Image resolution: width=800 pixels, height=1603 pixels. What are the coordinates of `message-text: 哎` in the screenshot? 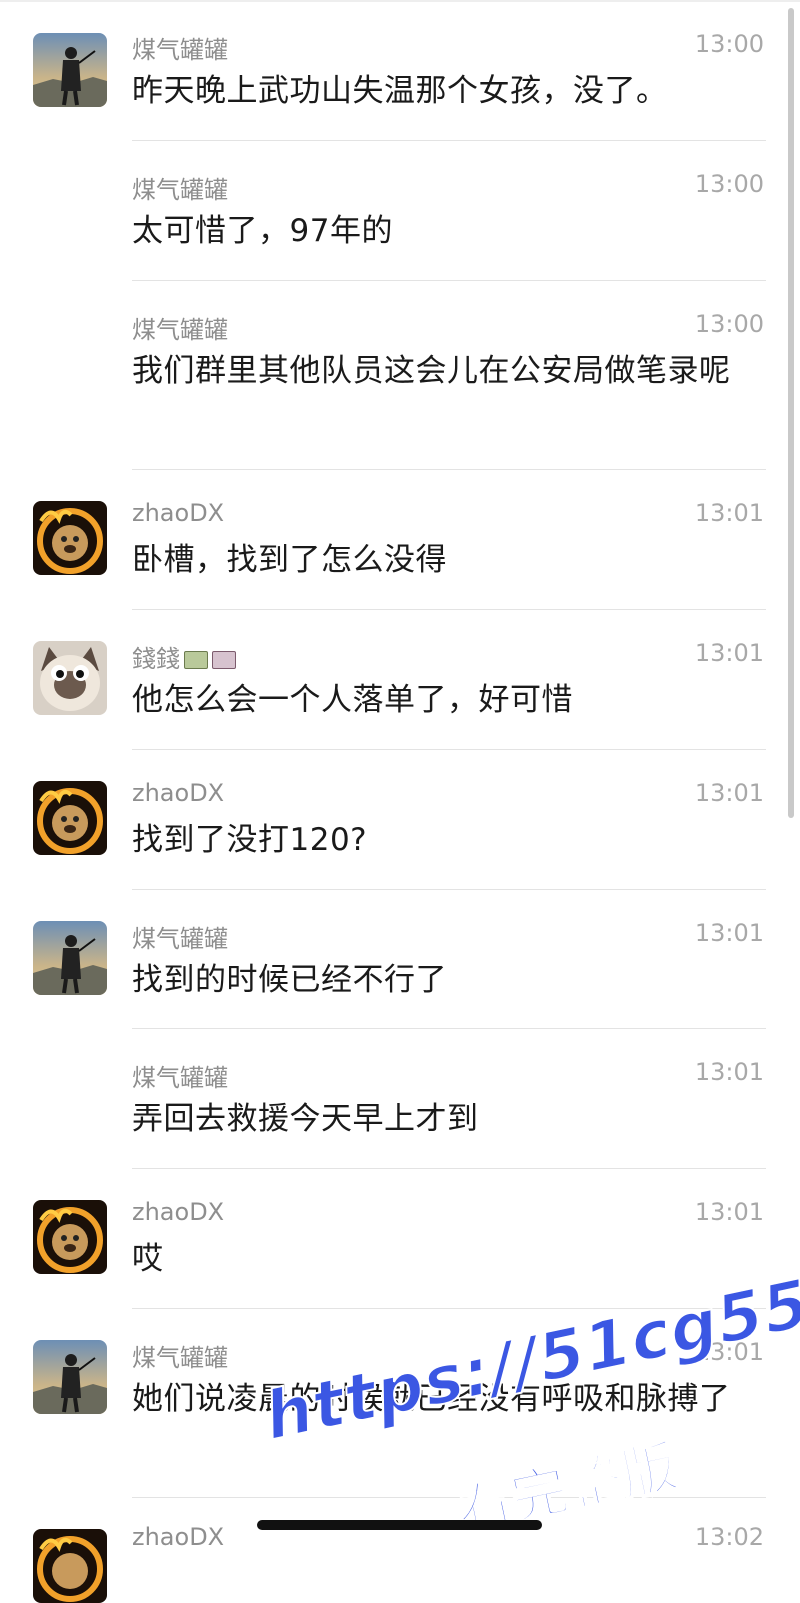 It's located at (437, 1259).